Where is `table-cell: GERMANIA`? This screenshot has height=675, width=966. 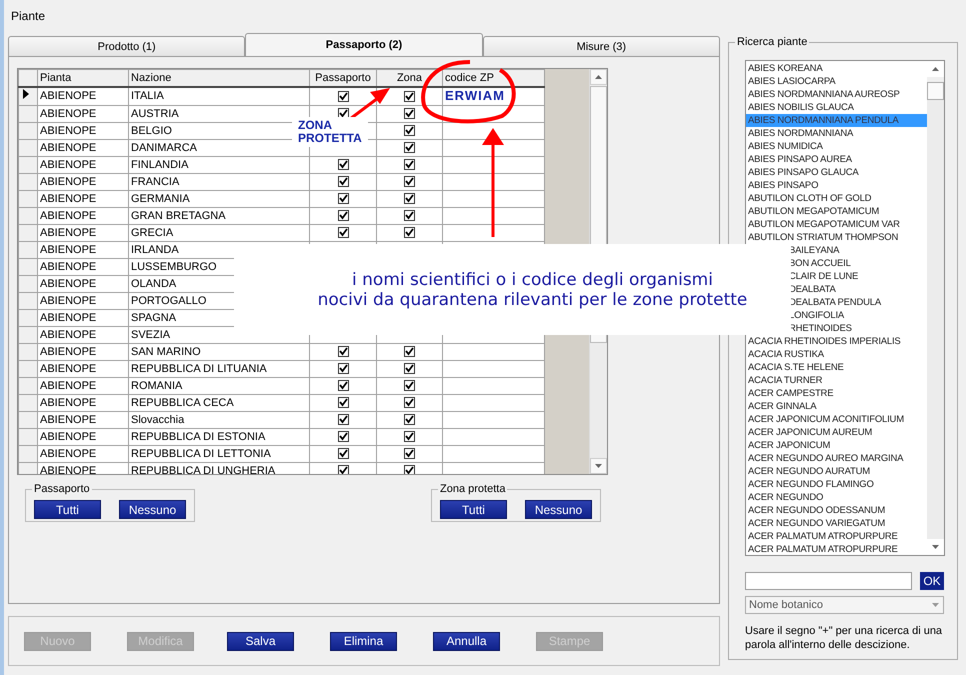
table-cell: GERMANIA is located at coordinates (219, 199).